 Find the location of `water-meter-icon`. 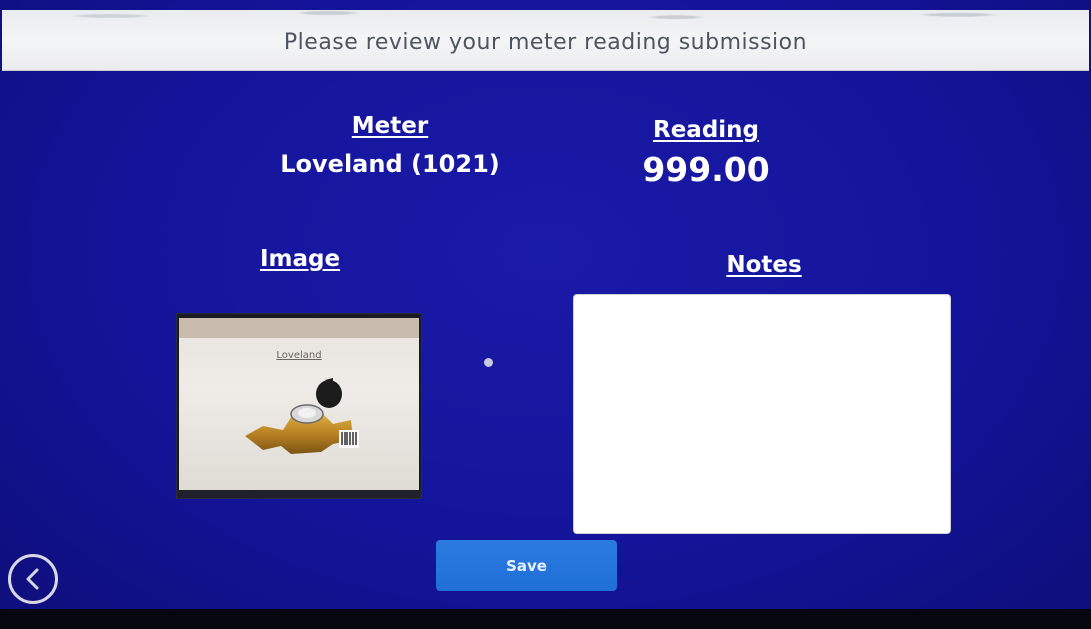

water-meter-icon is located at coordinates (302, 416).